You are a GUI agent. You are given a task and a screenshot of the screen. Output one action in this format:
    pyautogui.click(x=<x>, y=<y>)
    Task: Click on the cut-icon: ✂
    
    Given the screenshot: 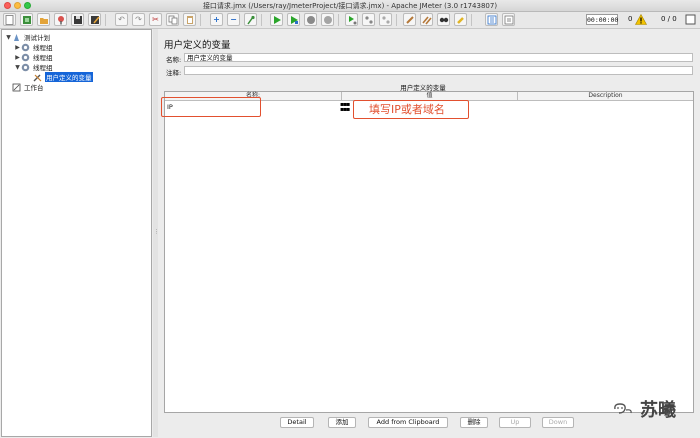 What is the action you would take?
    pyautogui.click(x=155, y=19)
    